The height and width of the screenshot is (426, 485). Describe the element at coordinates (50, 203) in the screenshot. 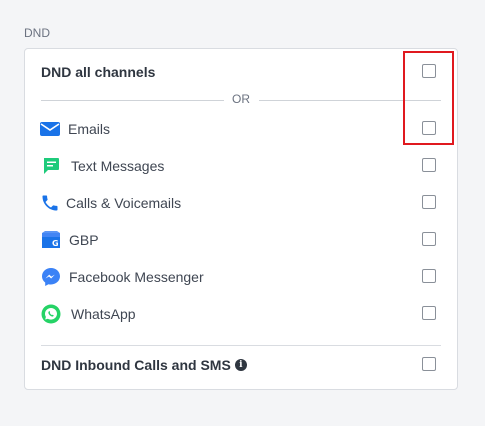

I see `phone-icon` at that location.